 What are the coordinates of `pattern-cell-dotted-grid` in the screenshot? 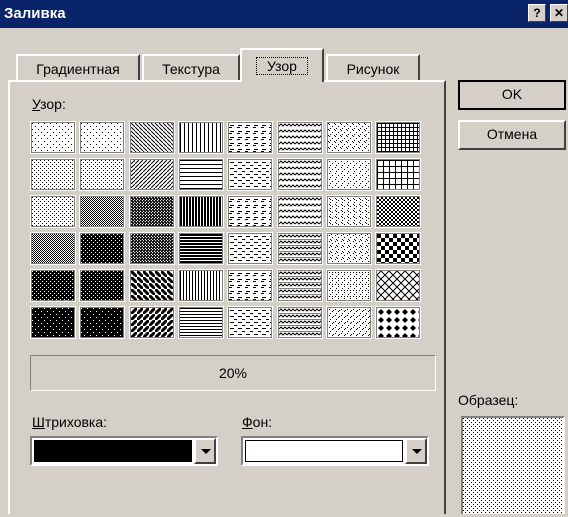 It's located at (348, 211).